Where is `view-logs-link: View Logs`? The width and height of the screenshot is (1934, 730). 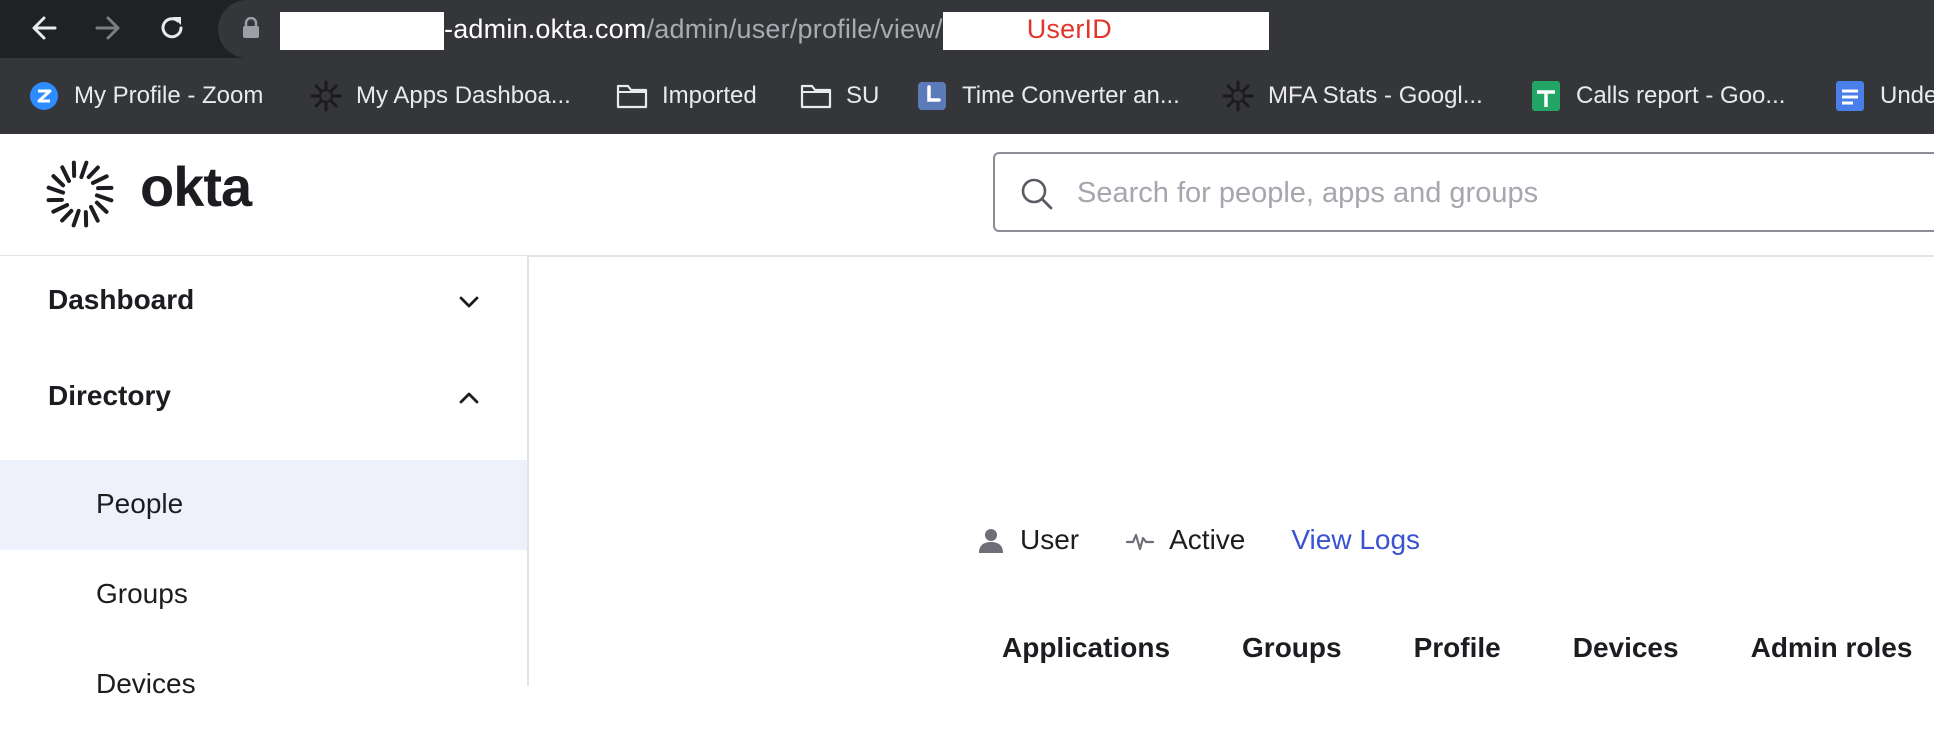
view-logs-link: View Logs is located at coordinates (1355, 540).